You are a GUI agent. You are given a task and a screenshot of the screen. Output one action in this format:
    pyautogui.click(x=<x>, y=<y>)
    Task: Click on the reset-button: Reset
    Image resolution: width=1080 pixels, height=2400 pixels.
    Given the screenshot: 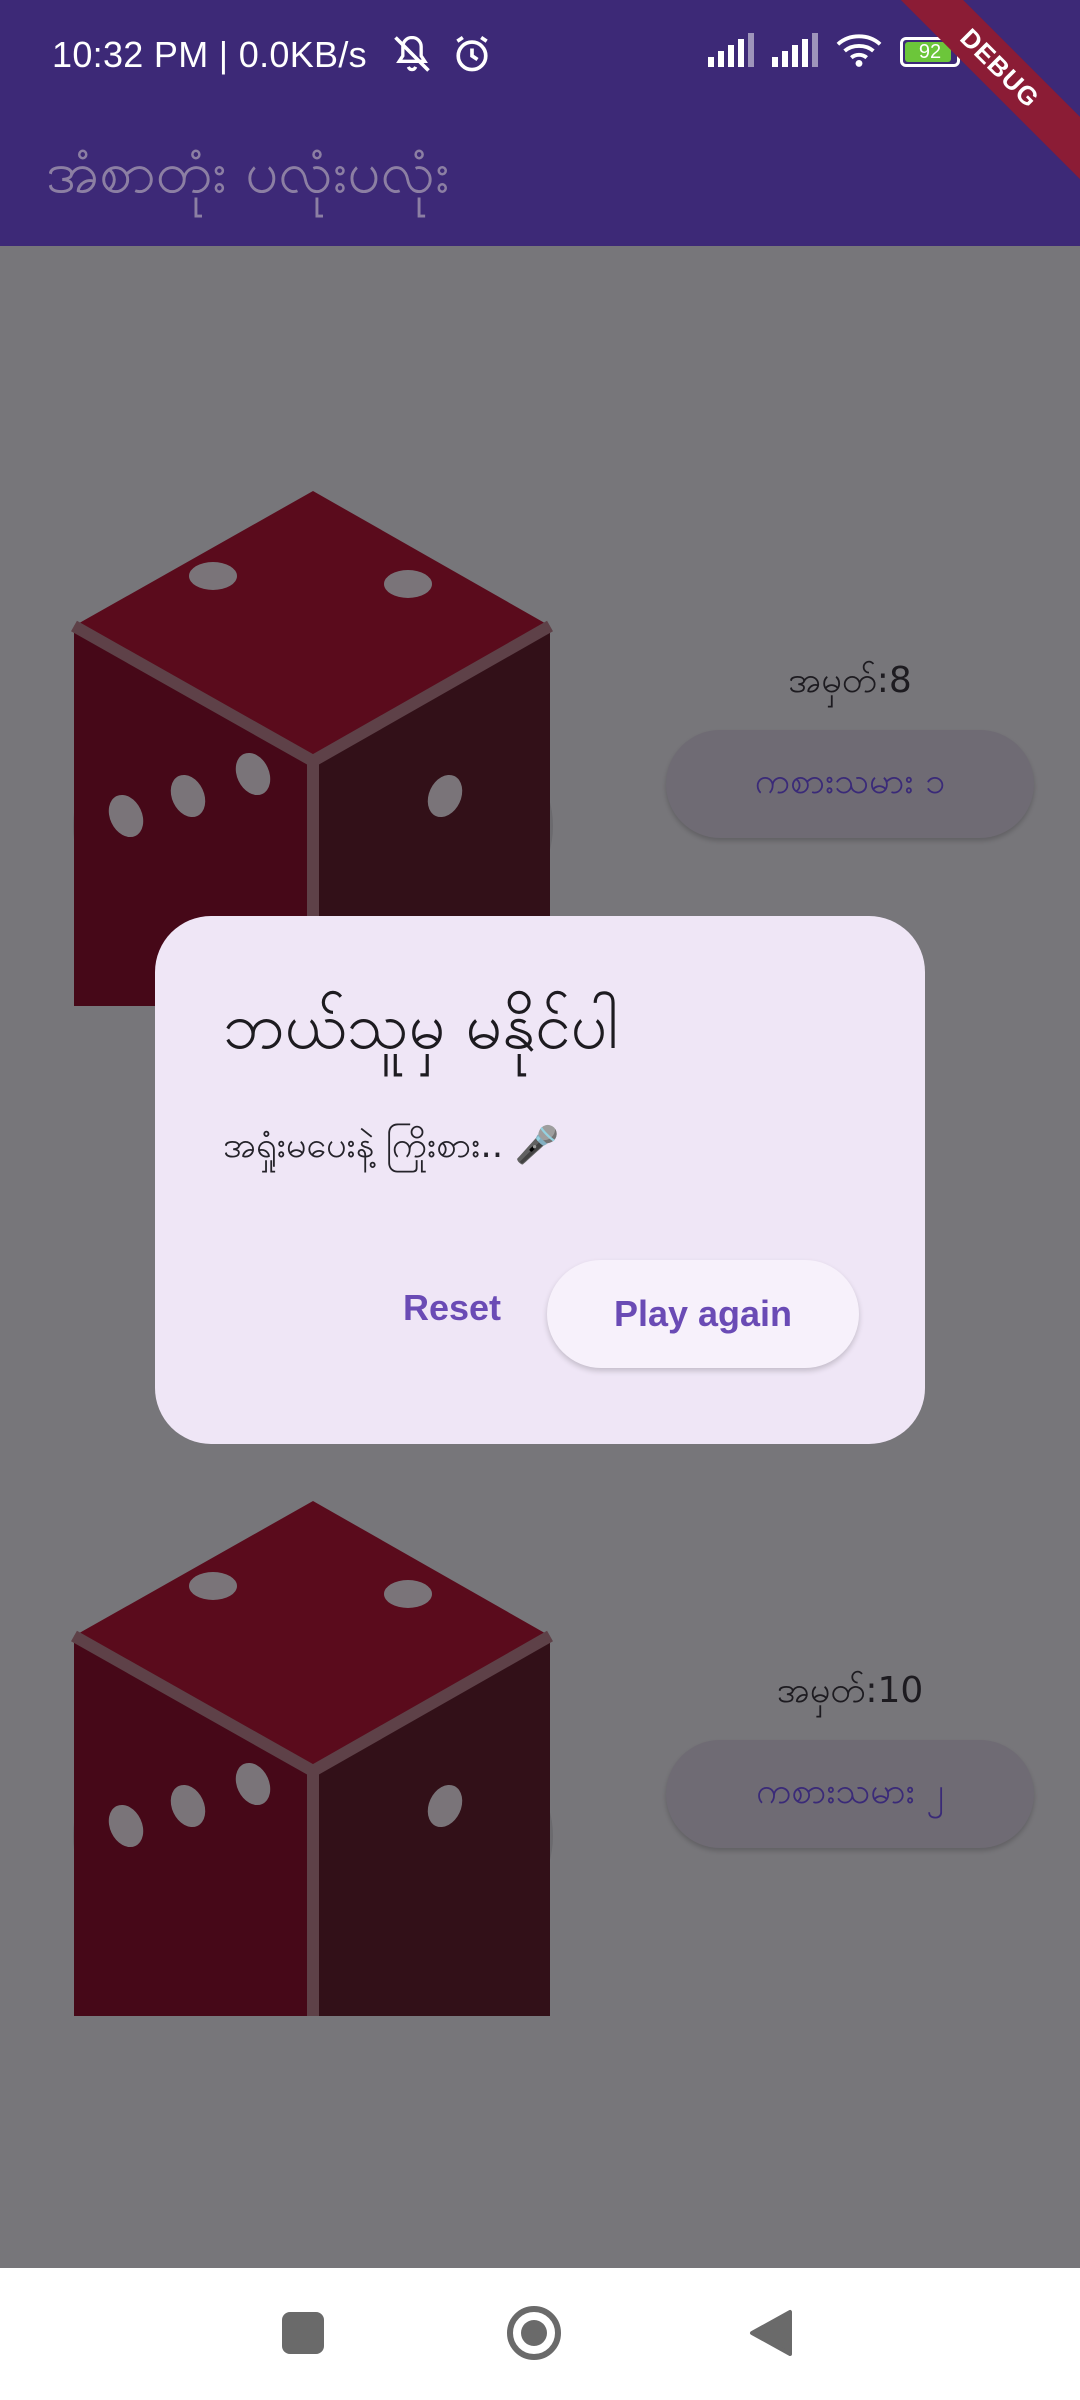 What is the action you would take?
    pyautogui.click(x=452, y=1308)
    